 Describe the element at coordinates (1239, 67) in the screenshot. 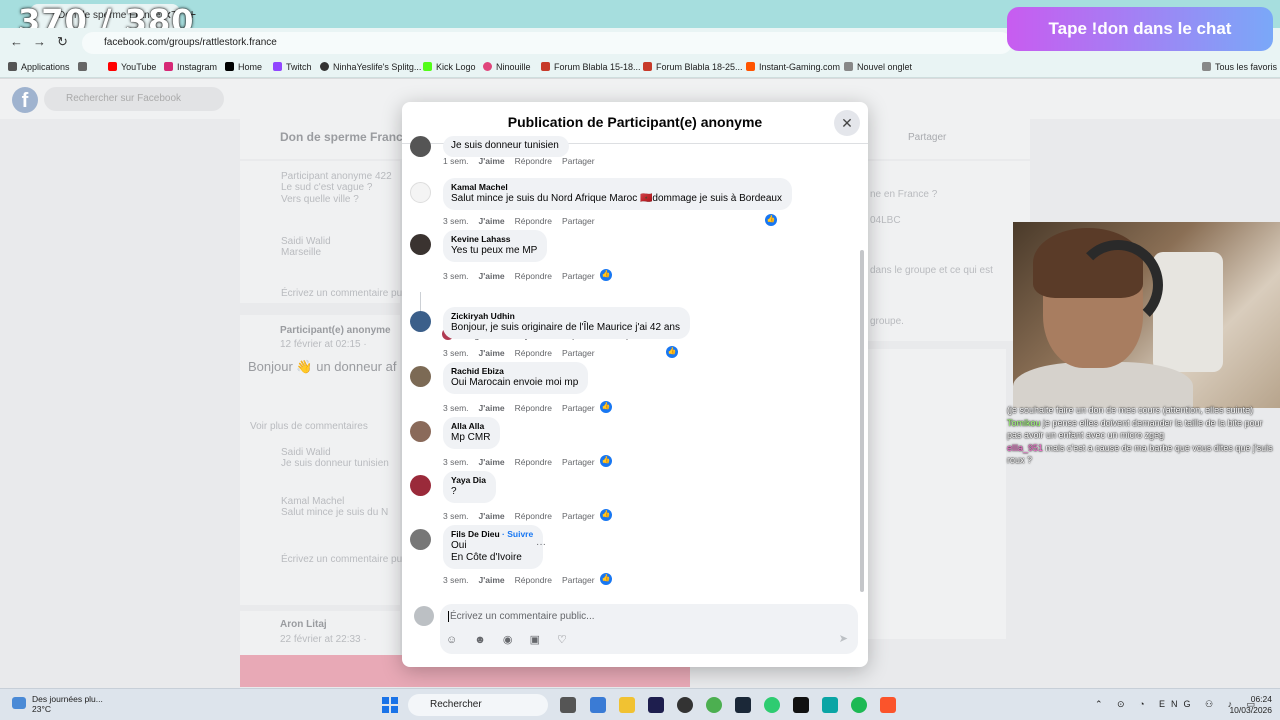

I see `all-favorites: Tous les favoris` at that location.